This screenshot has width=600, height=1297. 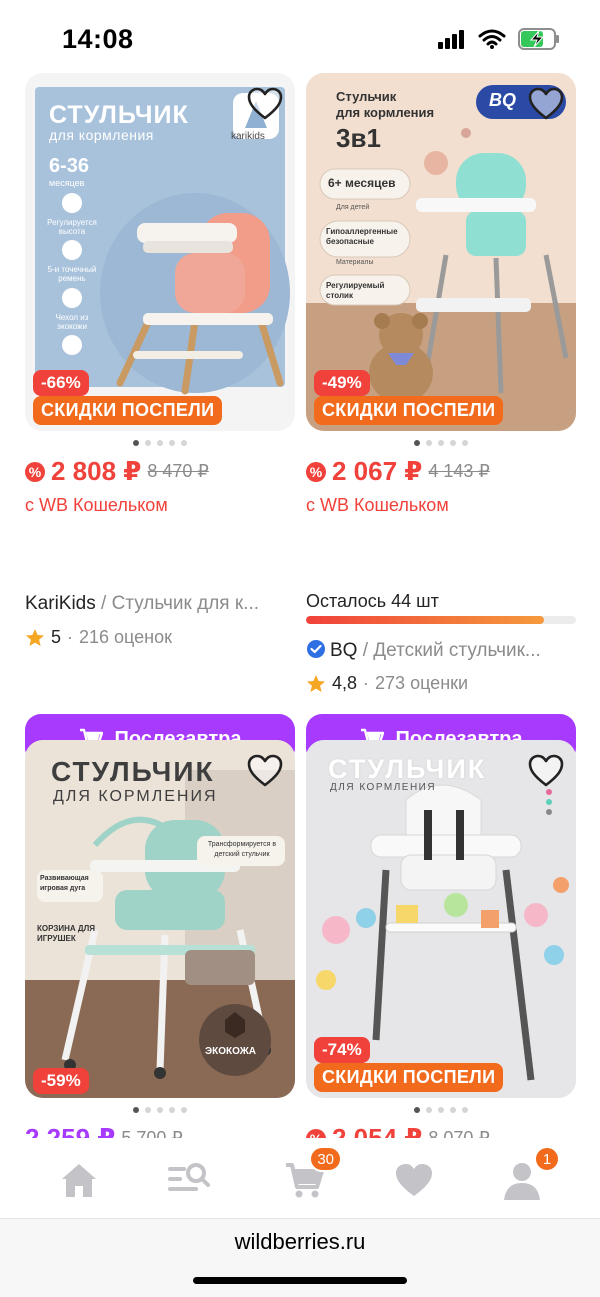 I want to click on stock-remaining: Осталось 44 шт, so click(x=372, y=601).